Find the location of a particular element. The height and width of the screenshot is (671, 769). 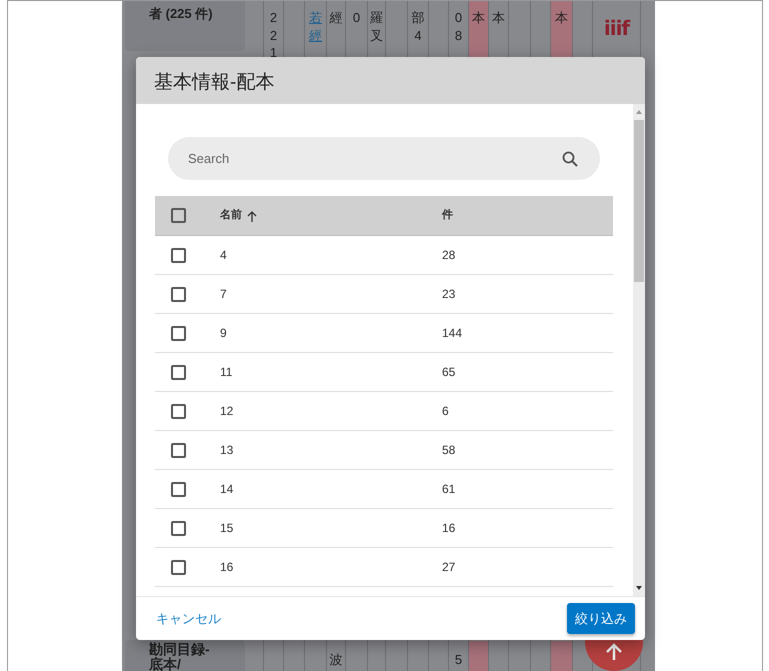

table-cell-text: 58 is located at coordinates (449, 450).